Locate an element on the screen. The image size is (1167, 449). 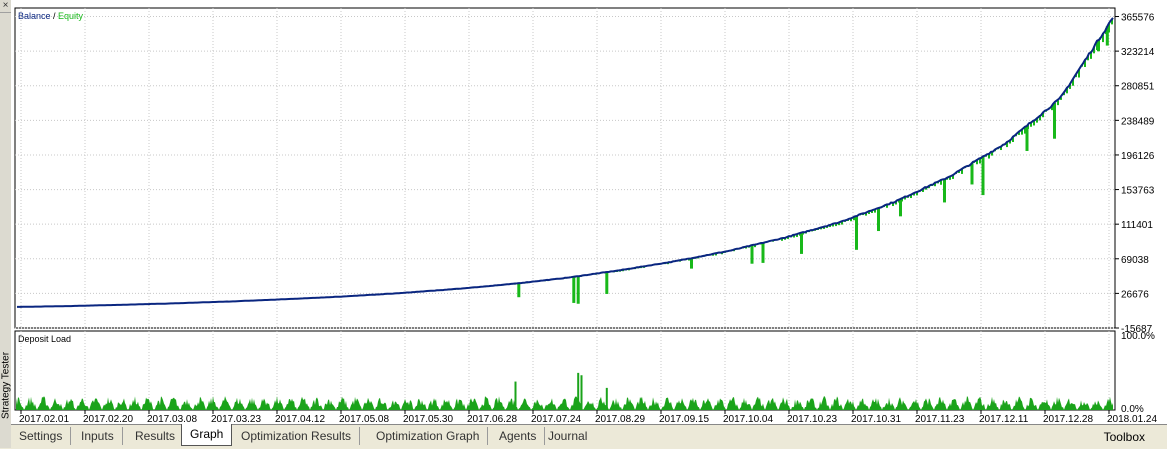
x-tick-label: 2017.10.31 is located at coordinates (876, 419).